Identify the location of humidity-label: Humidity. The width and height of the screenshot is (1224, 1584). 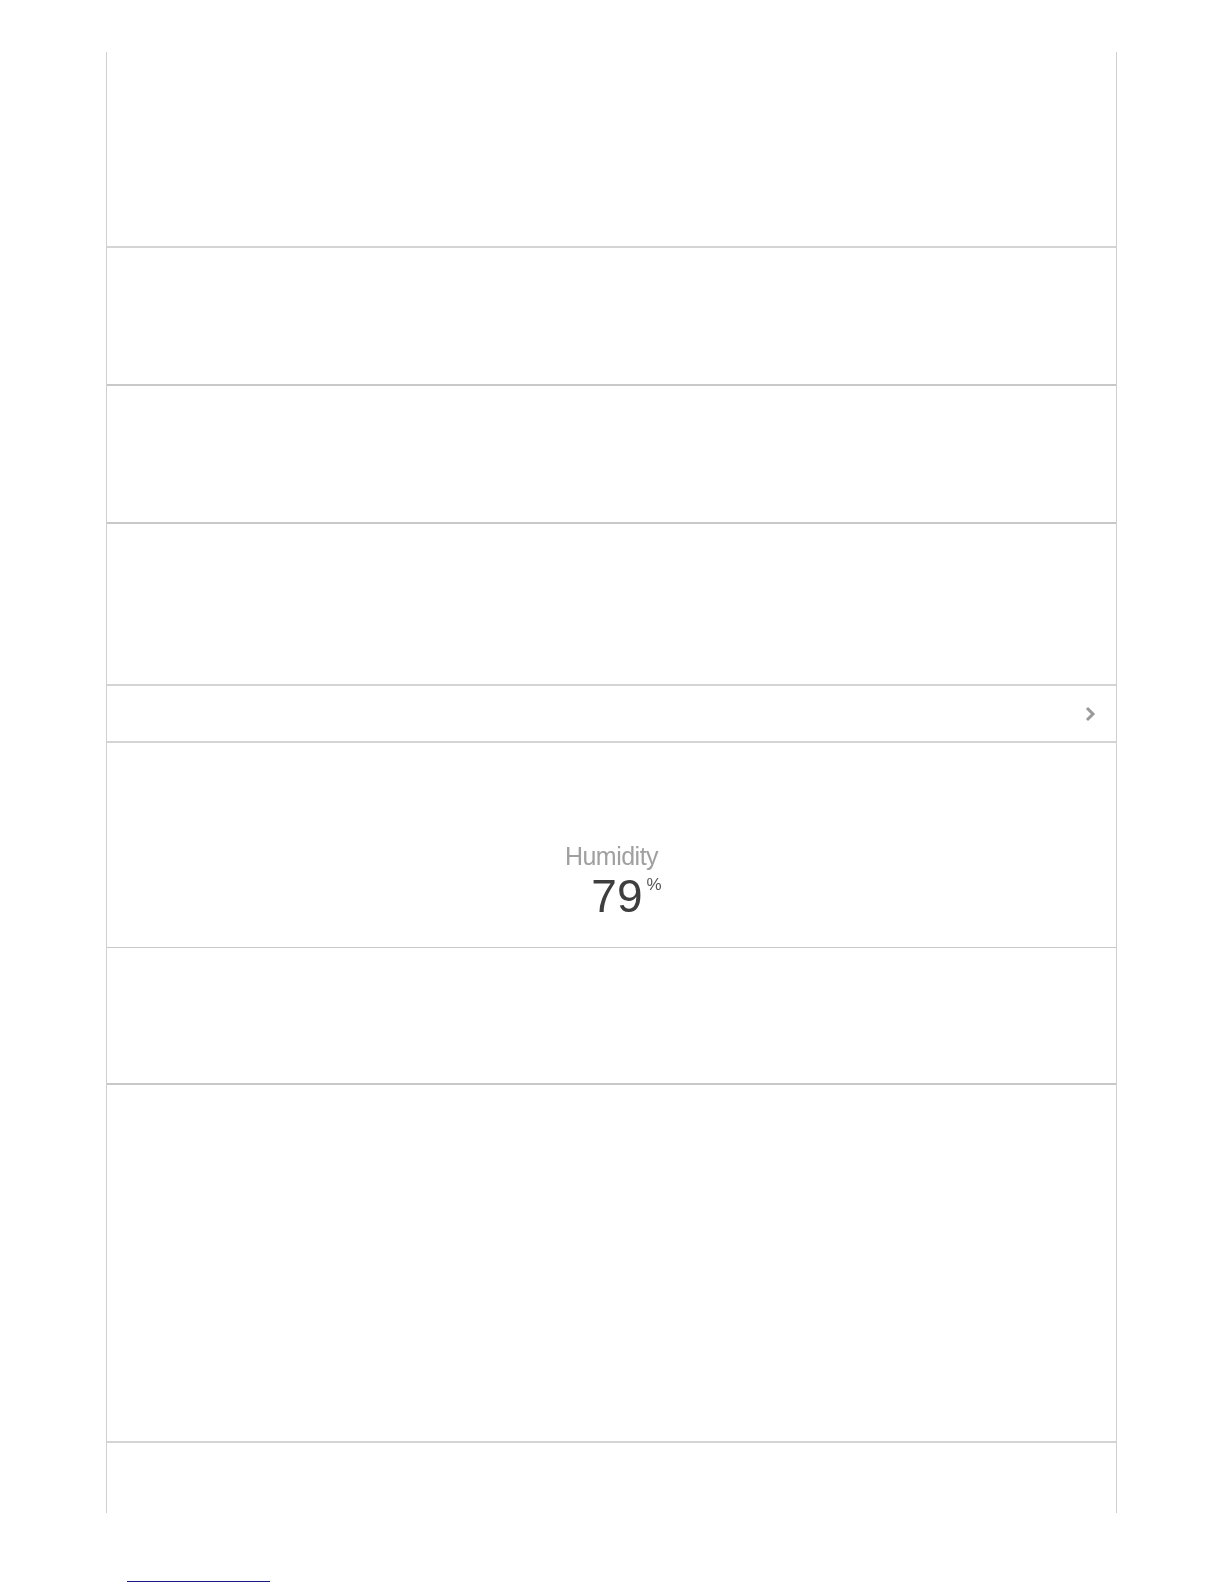
(611, 856).